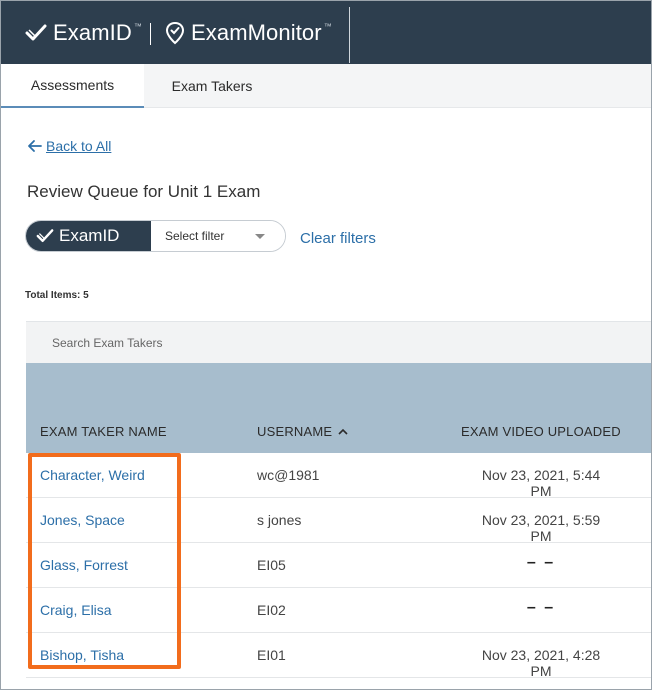  Describe the element at coordinates (35, 146) in the screenshot. I see `arrow-left-icon` at that location.